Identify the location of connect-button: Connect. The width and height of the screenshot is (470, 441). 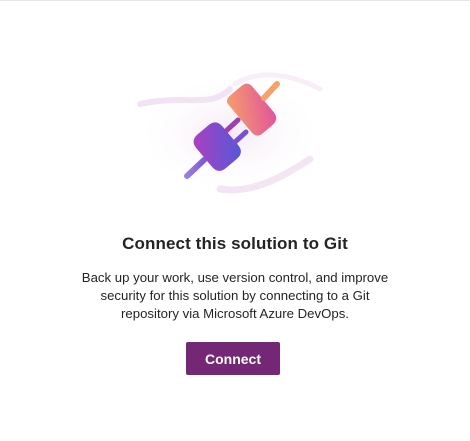
(233, 358).